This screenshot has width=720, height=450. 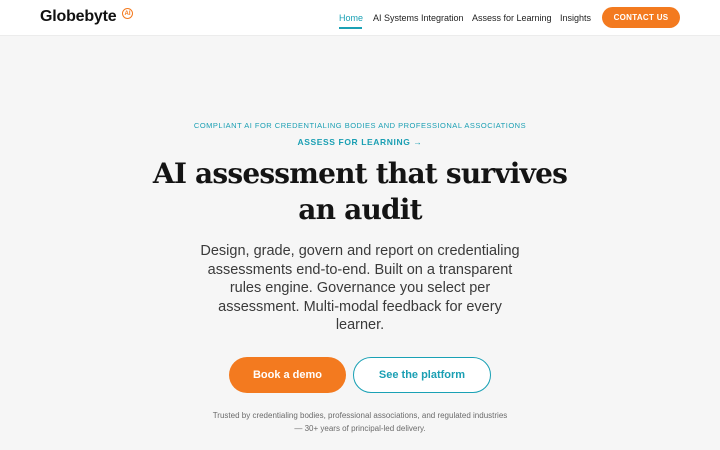 What do you see at coordinates (360, 142) in the screenshot?
I see `assess-for-learning-link: ASSESS FOR LEARNING →` at bounding box center [360, 142].